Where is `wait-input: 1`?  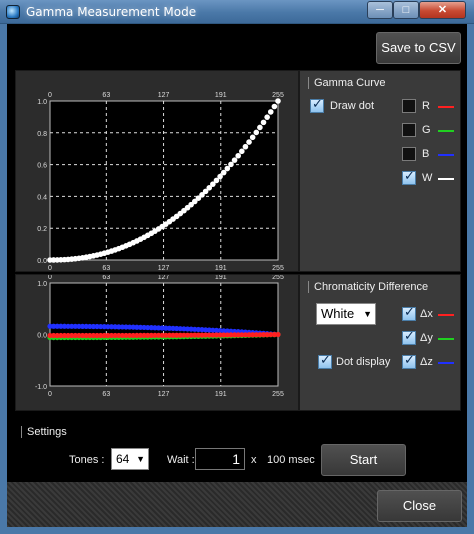 wait-input: 1 is located at coordinates (220, 459).